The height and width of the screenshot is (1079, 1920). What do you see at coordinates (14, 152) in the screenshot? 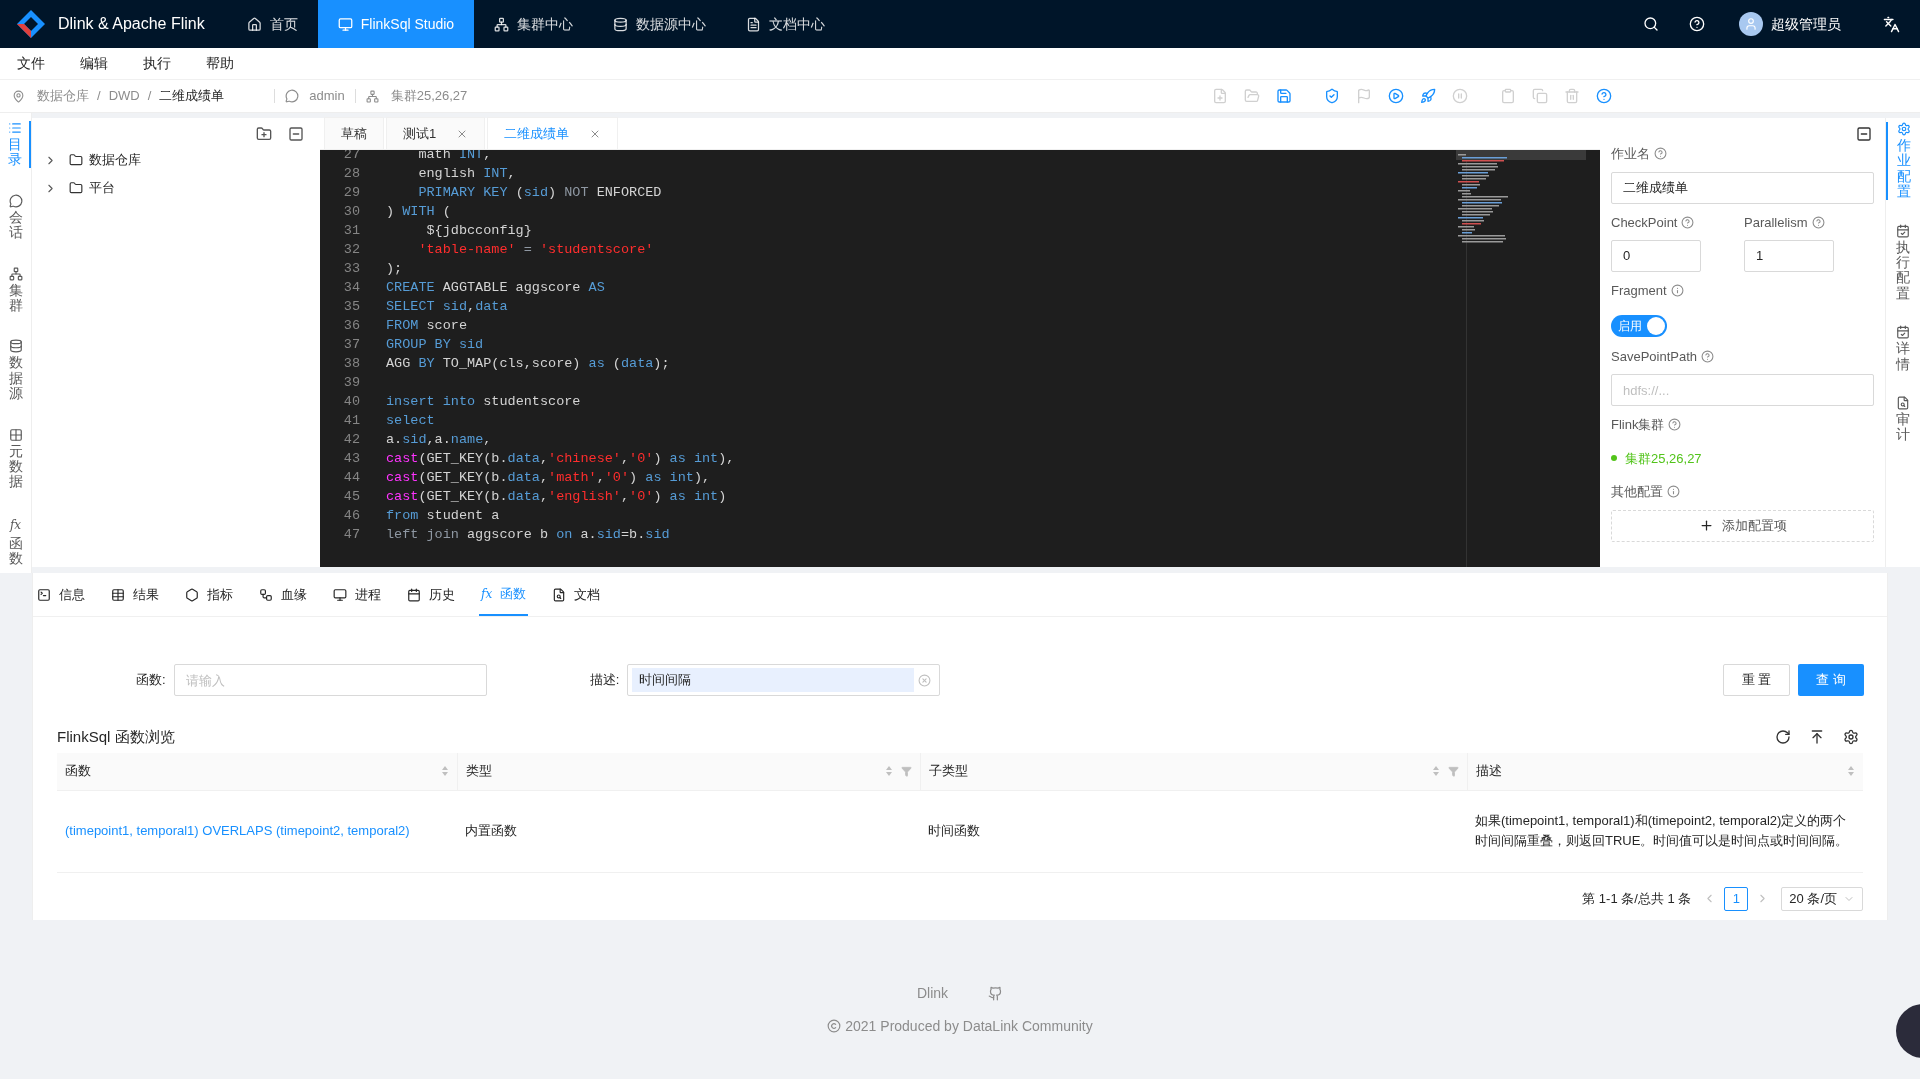
I see `sidebar-tab-label: 目录` at bounding box center [14, 152].